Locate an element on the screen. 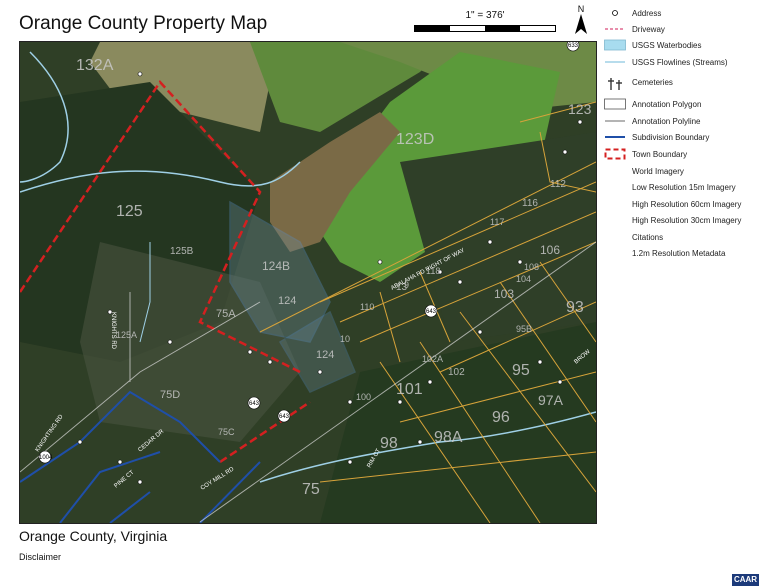  parcel-label-117: 117 is located at coordinates (497, 222).